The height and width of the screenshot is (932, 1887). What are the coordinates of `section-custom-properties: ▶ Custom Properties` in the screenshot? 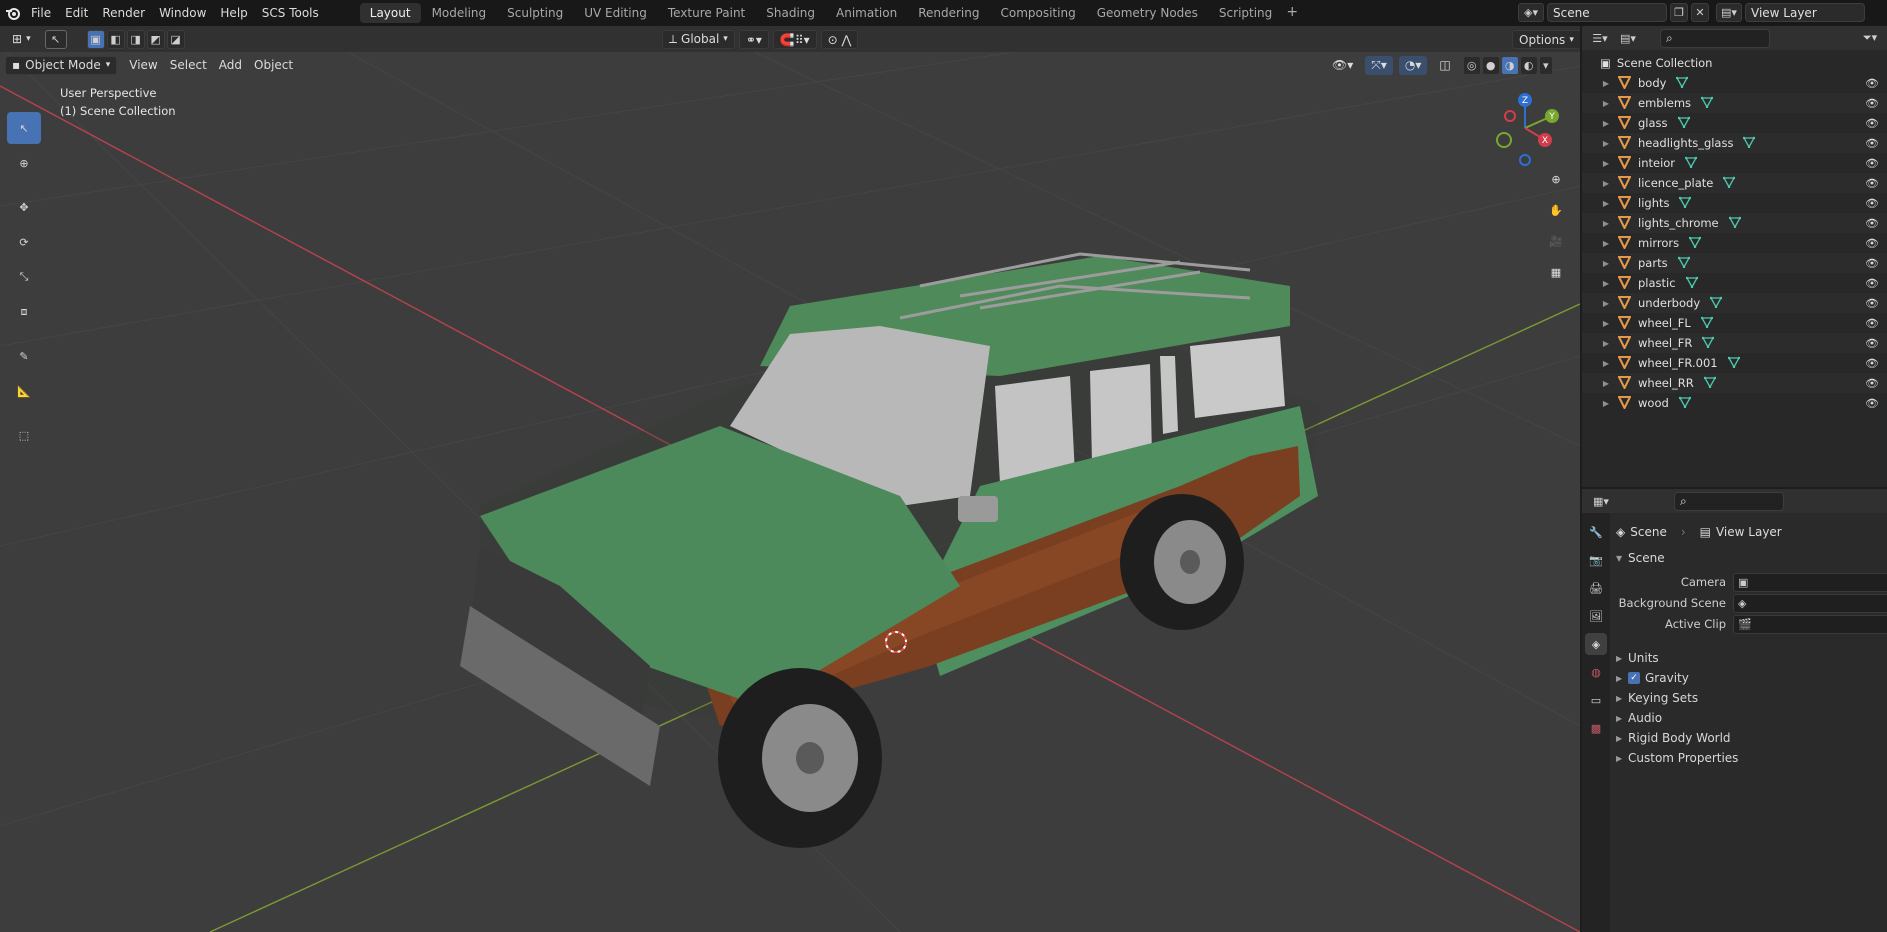 It's located at (1677, 758).